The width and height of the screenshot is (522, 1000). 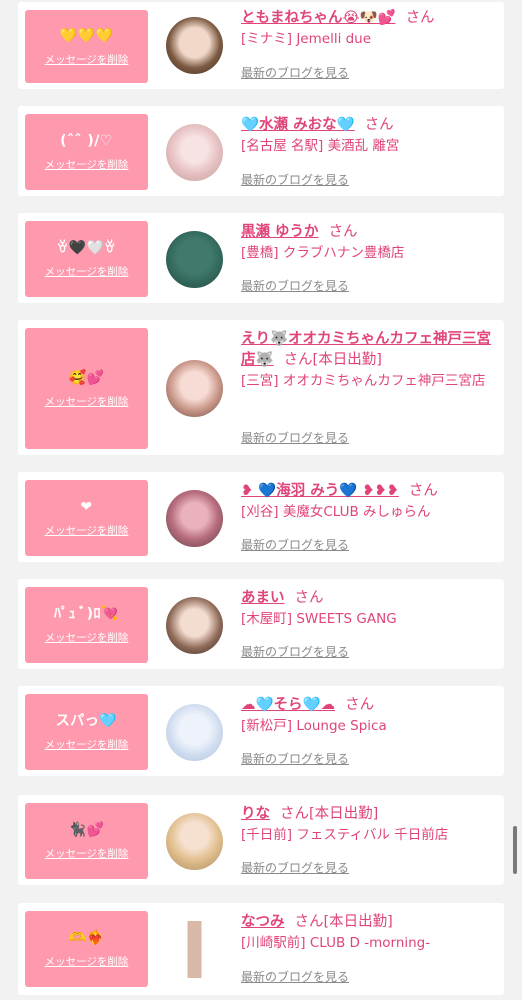 I want to click on name-line: ☁🩵そら🩵☁ さん, so click(x=369, y=705).